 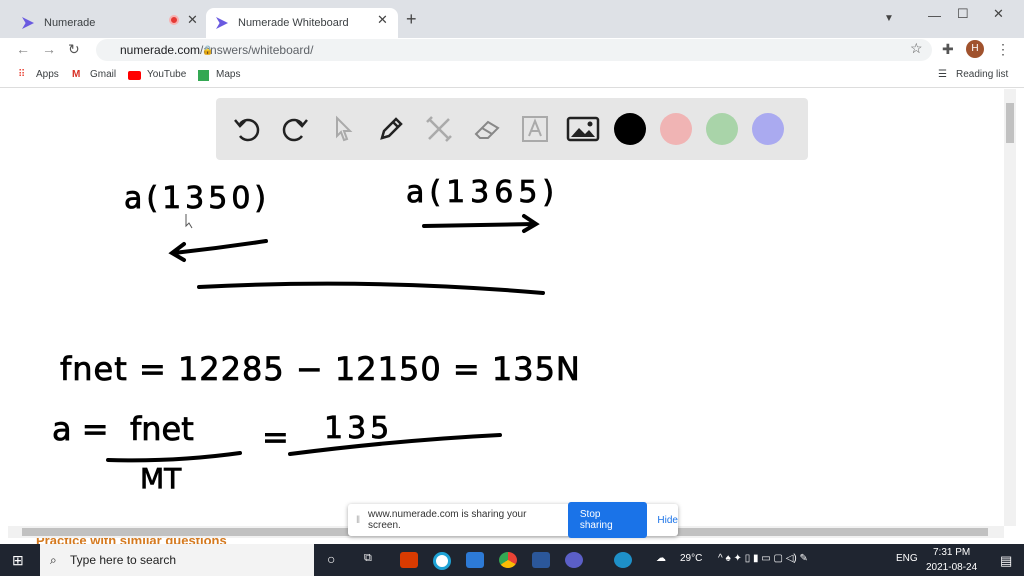 What do you see at coordinates (331, 559) in the screenshot?
I see `cortana-icon: ○` at bounding box center [331, 559].